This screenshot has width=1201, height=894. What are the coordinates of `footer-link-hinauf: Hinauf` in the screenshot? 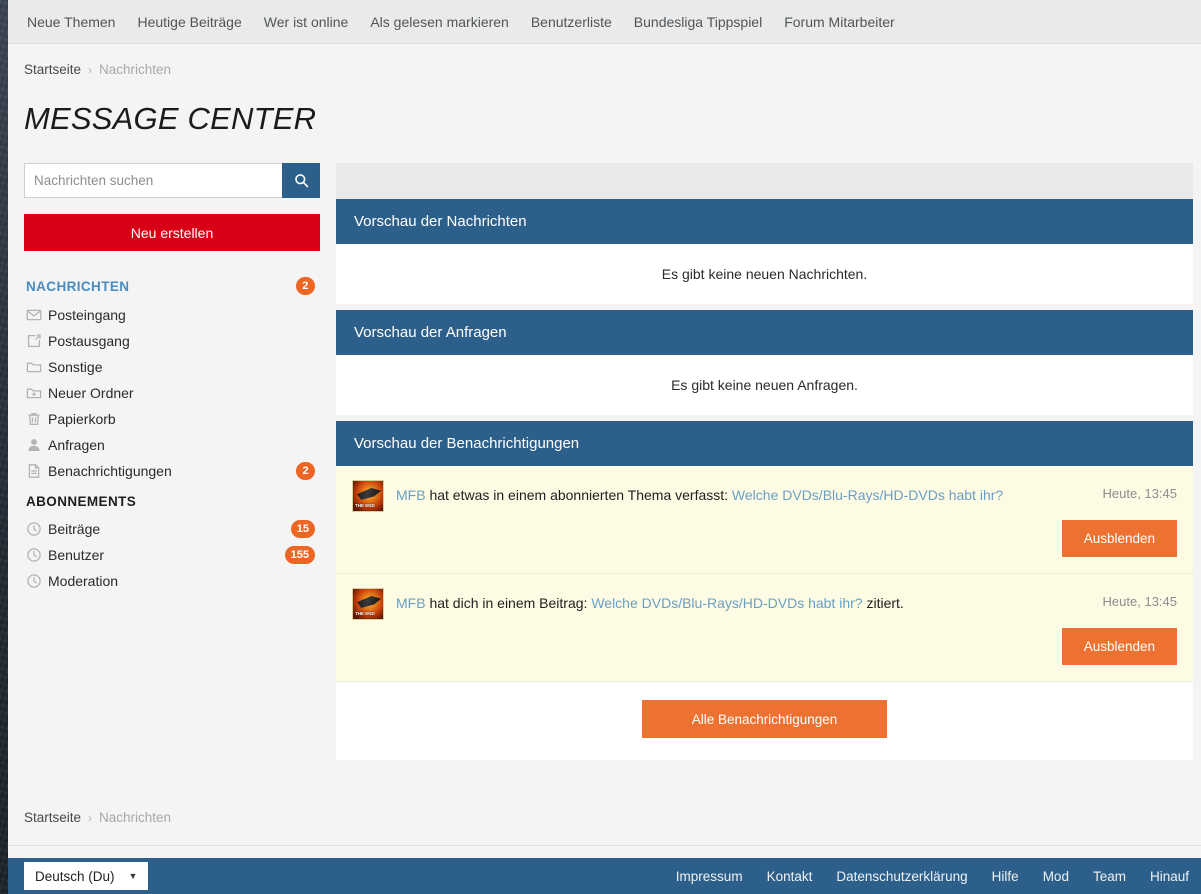 It's located at (1169, 876).